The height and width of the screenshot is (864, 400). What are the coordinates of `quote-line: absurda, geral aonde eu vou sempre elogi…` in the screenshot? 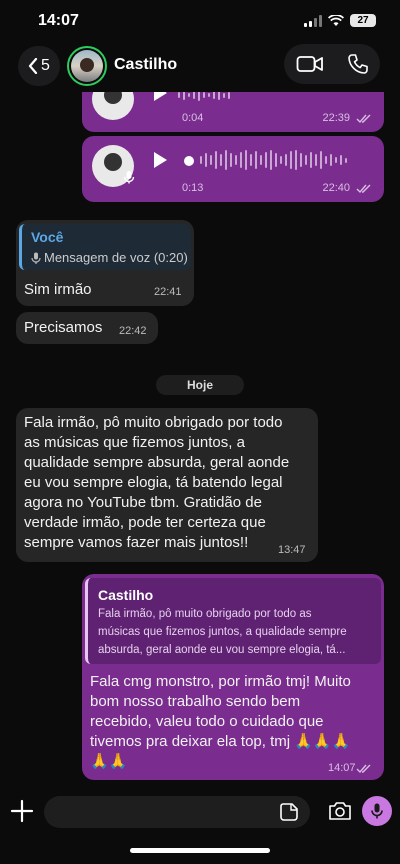 It's located at (222, 650).